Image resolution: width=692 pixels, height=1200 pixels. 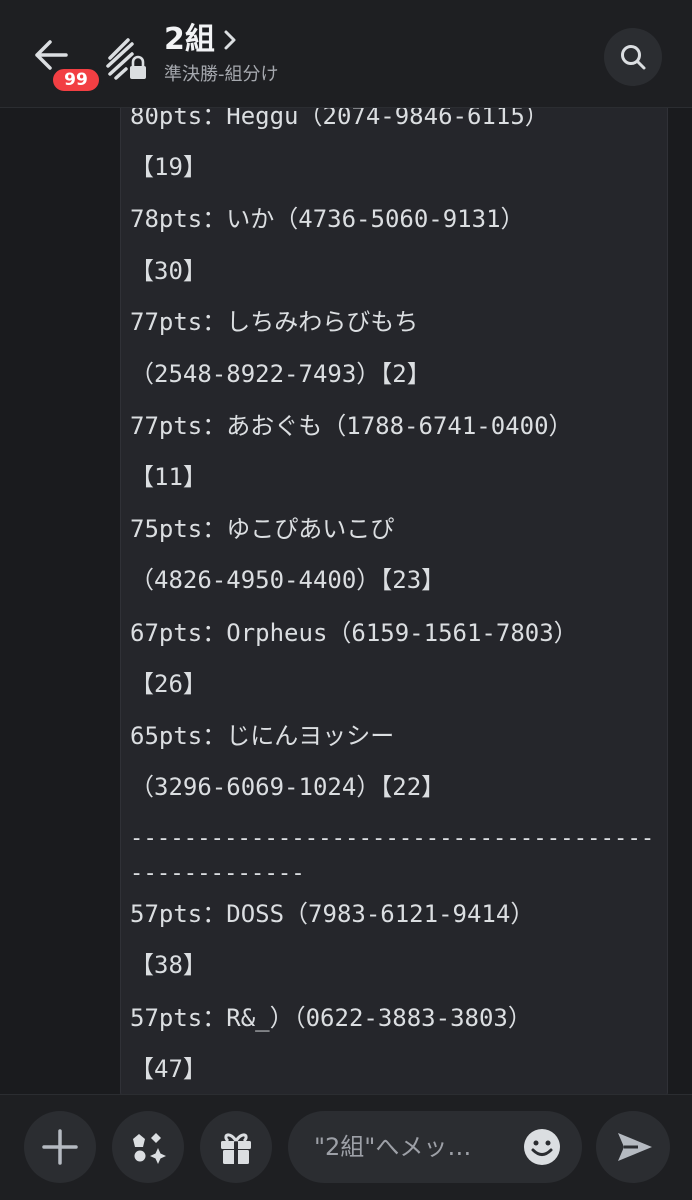 I want to click on emoji-button, so click(x=542, y=1147).